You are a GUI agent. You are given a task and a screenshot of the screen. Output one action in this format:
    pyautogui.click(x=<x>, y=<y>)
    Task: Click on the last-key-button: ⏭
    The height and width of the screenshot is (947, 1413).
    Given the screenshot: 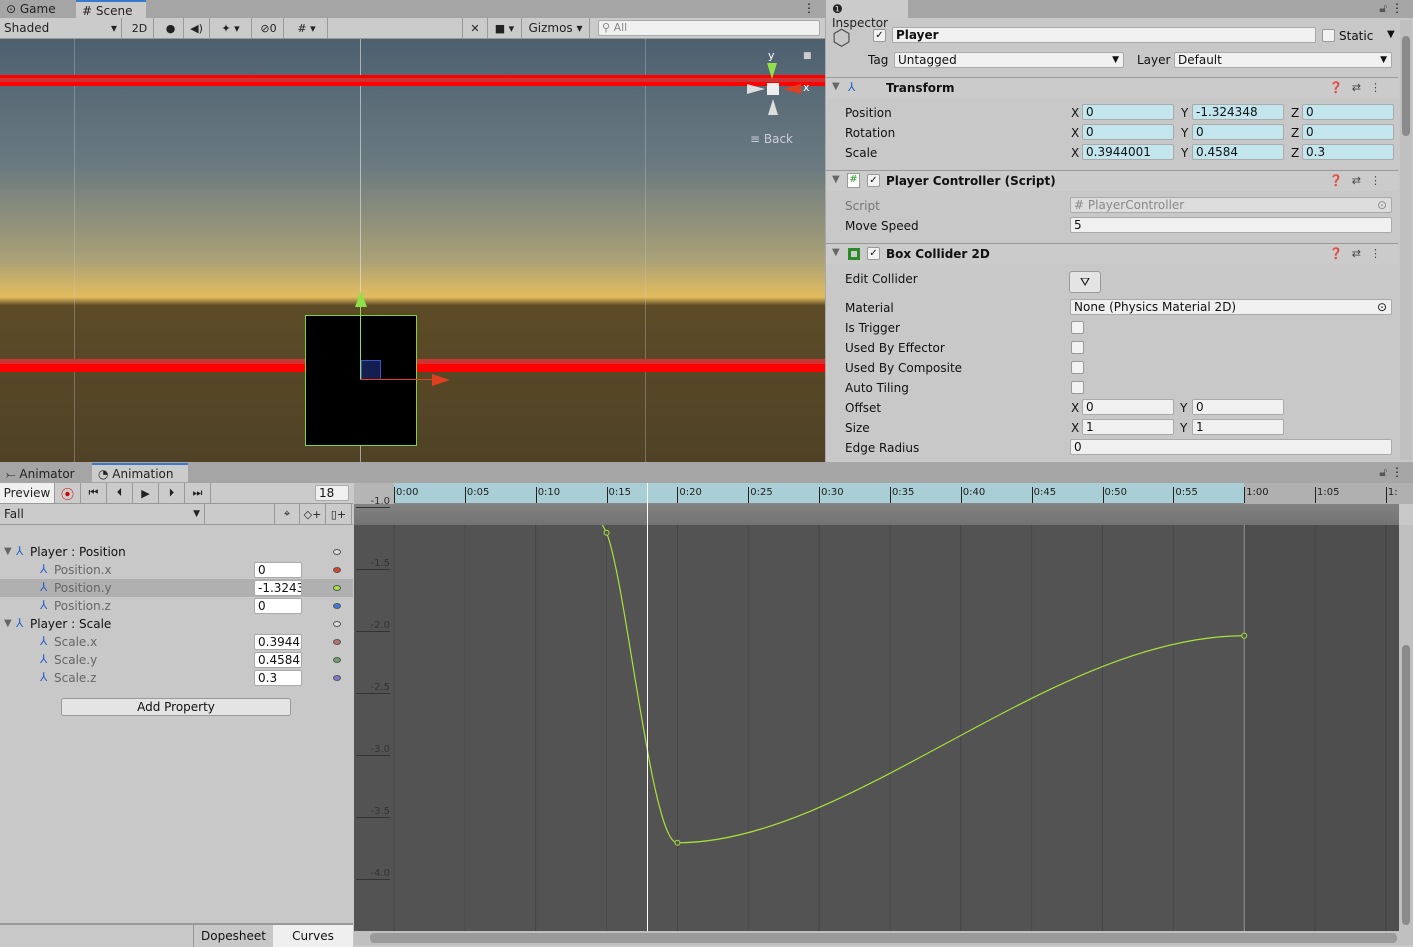 What is the action you would take?
    pyautogui.click(x=198, y=493)
    